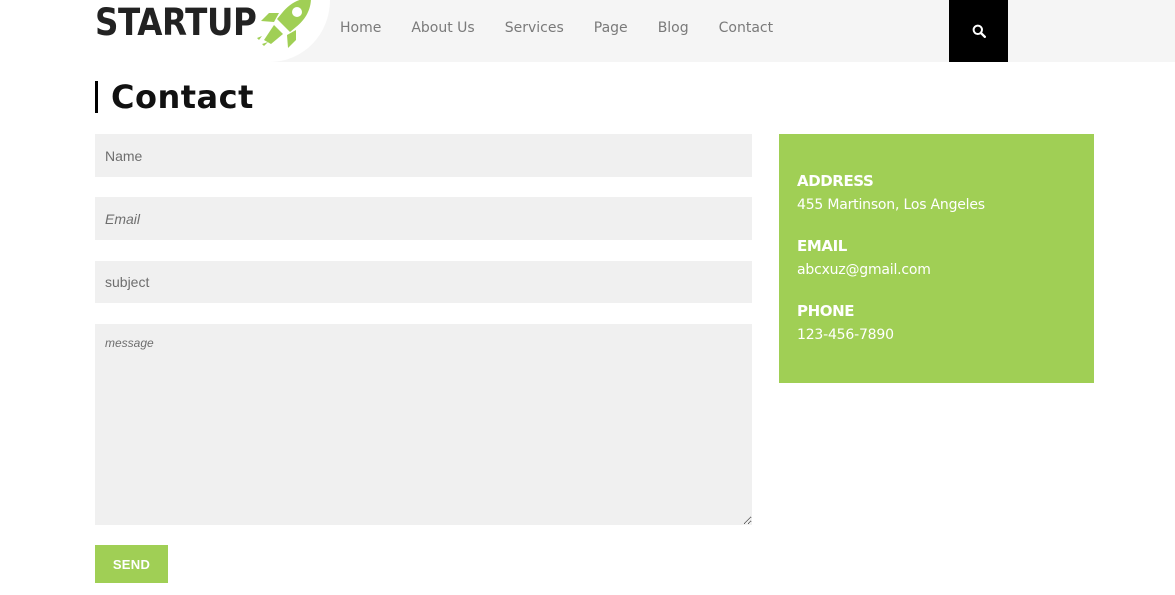  What do you see at coordinates (611, 28) in the screenshot?
I see `nav-page: Page` at bounding box center [611, 28].